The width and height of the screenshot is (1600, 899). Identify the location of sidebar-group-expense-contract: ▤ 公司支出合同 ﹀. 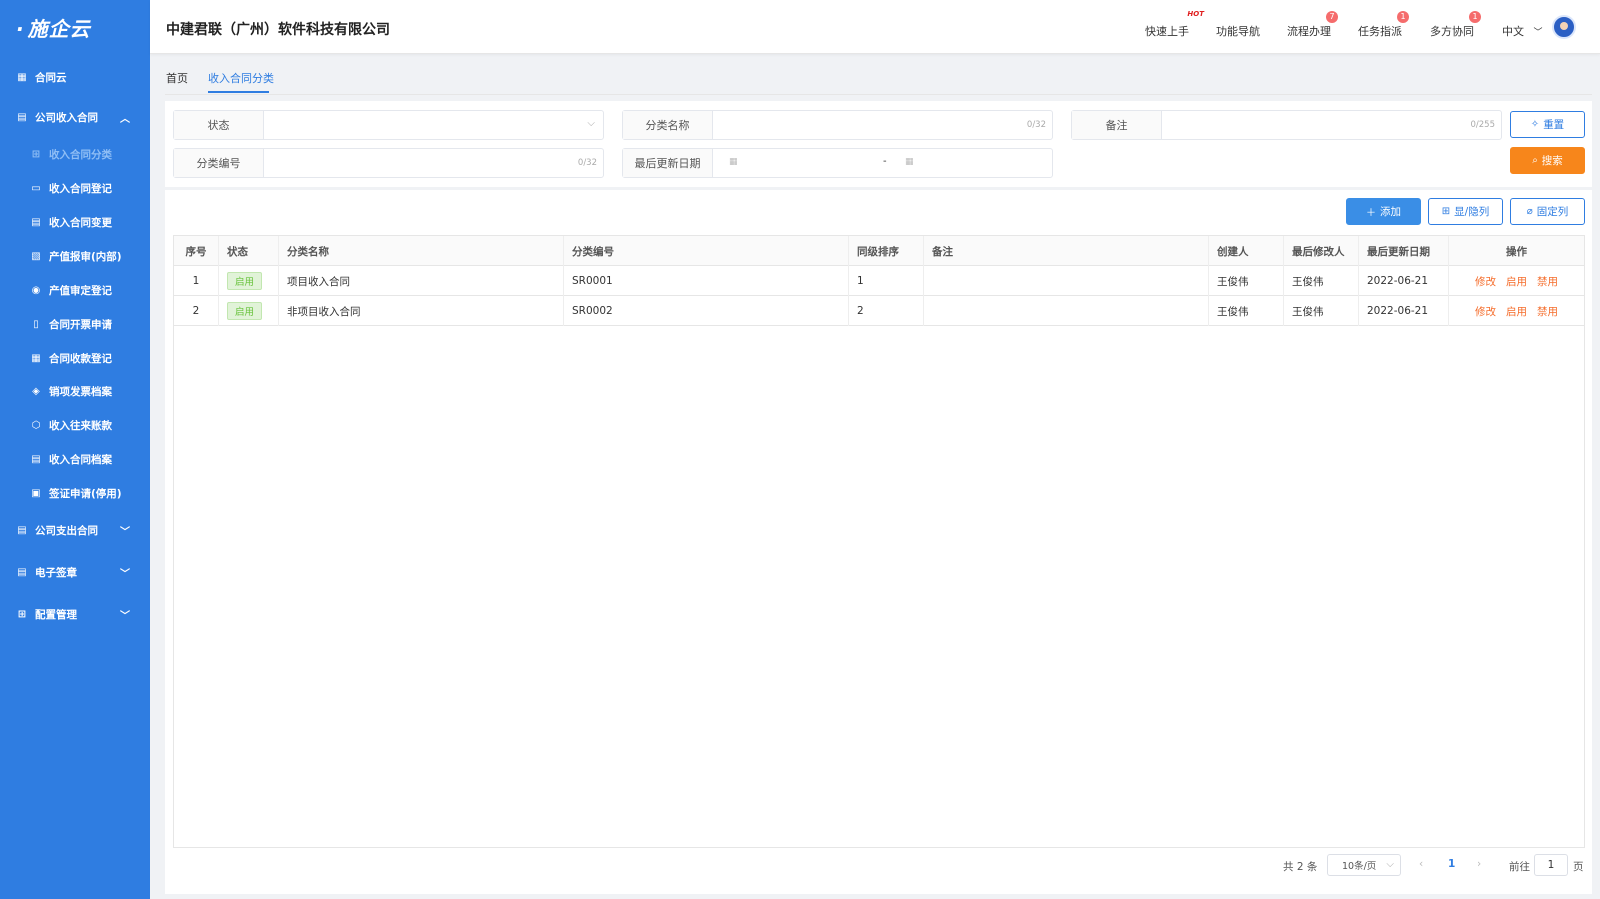
(75, 530).